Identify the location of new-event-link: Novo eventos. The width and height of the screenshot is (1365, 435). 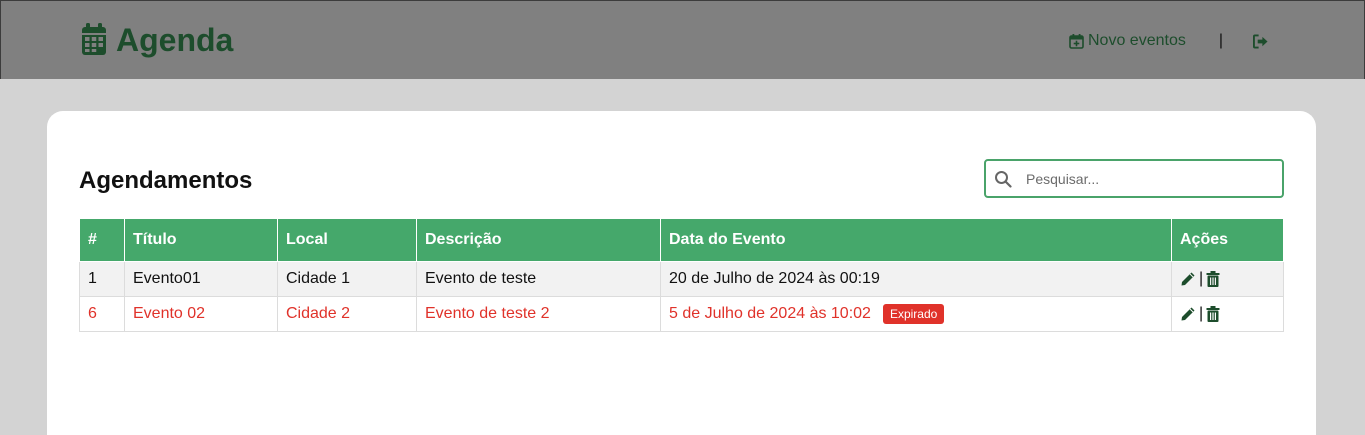
(1127, 41).